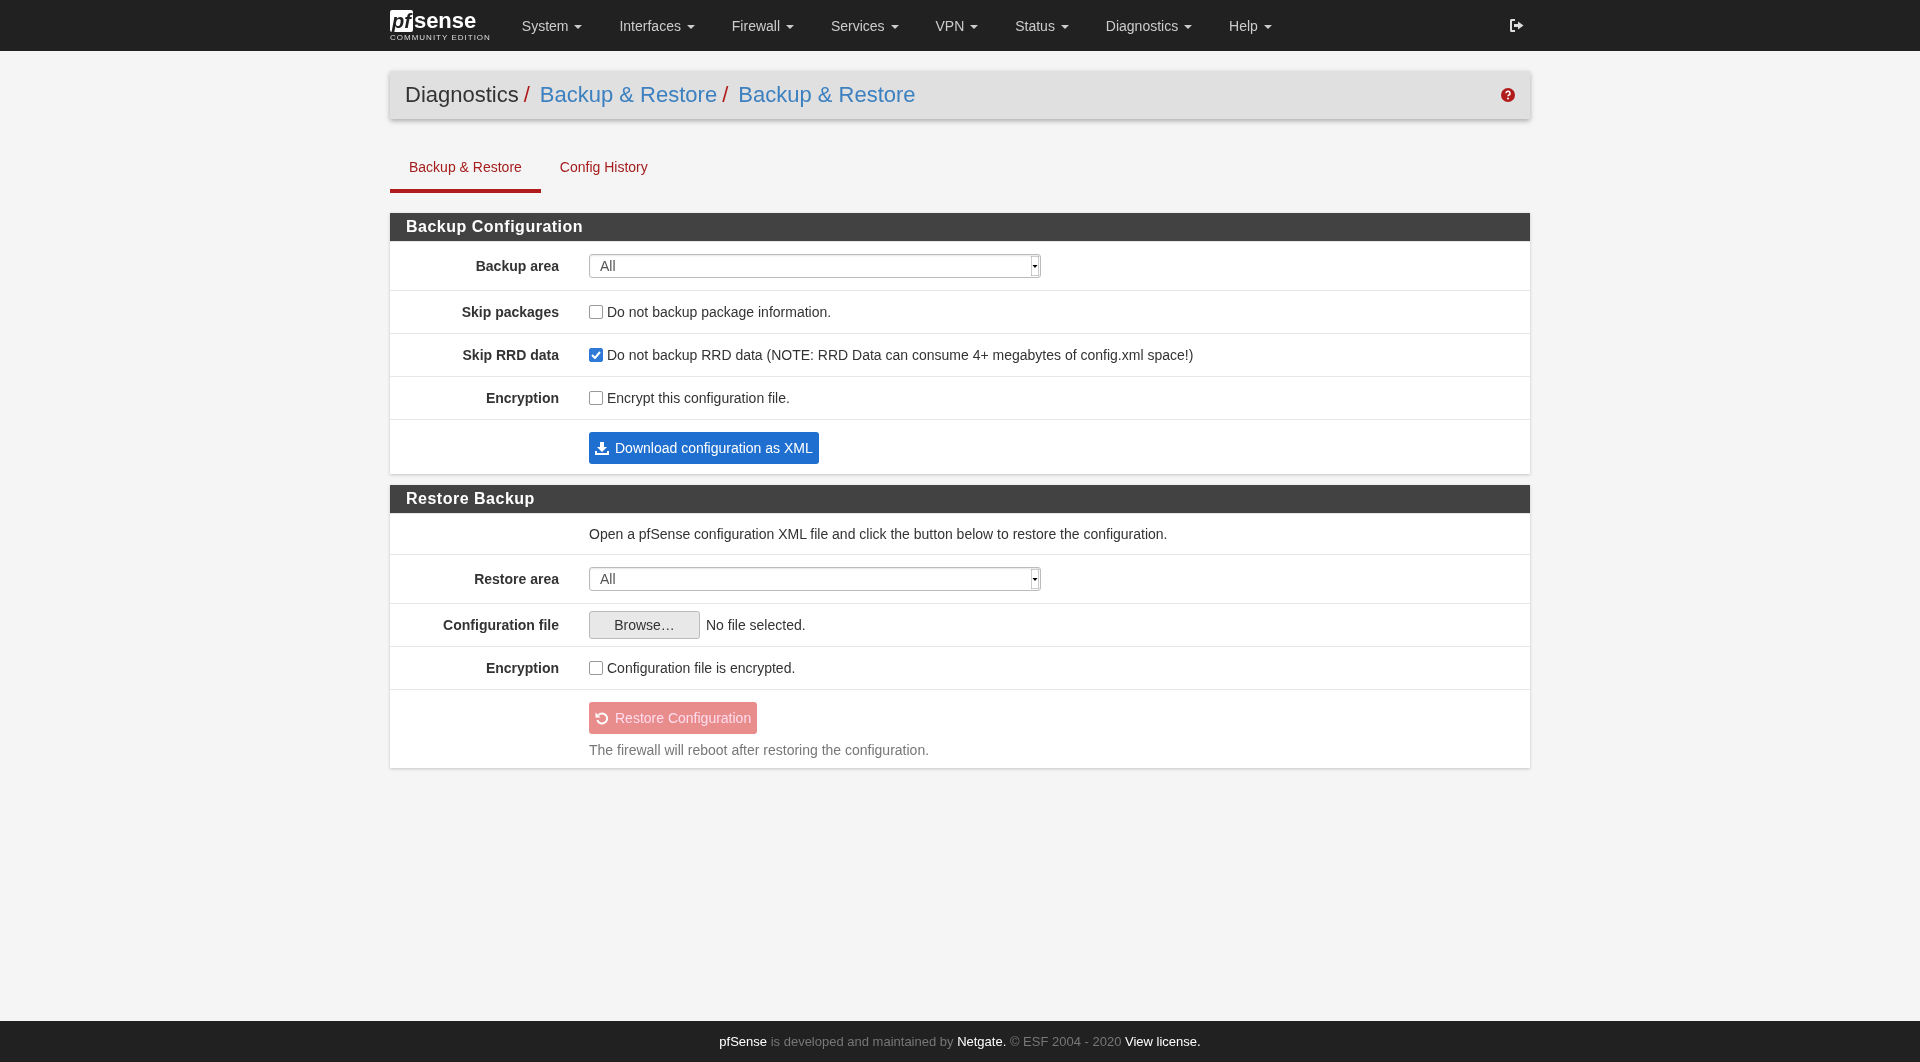  What do you see at coordinates (1250, 25) in the screenshot?
I see `nav-menu: Help` at bounding box center [1250, 25].